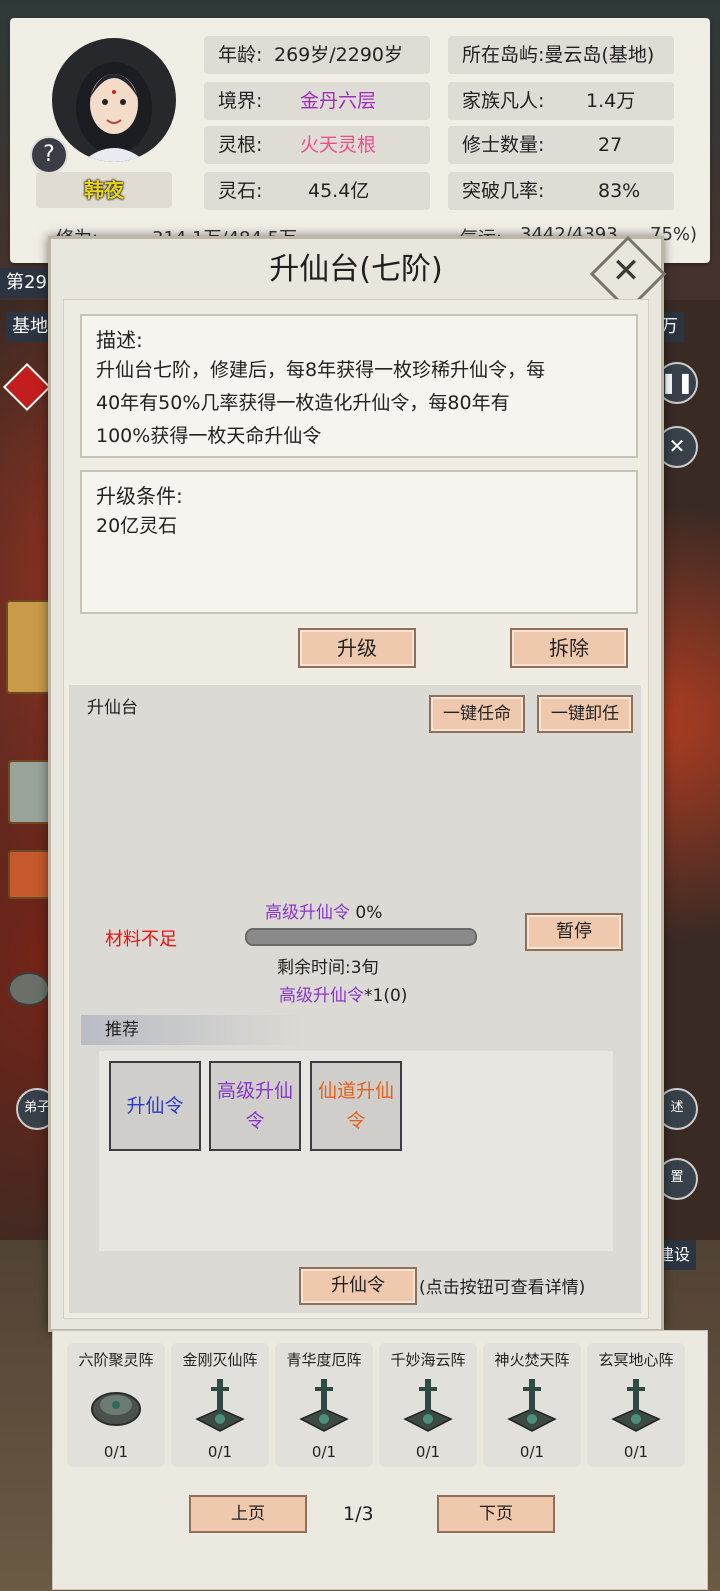 The image size is (720, 1591). What do you see at coordinates (358, 1286) in the screenshot?
I see `token-detail-button: 升仙令` at bounding box center [358, 1286].